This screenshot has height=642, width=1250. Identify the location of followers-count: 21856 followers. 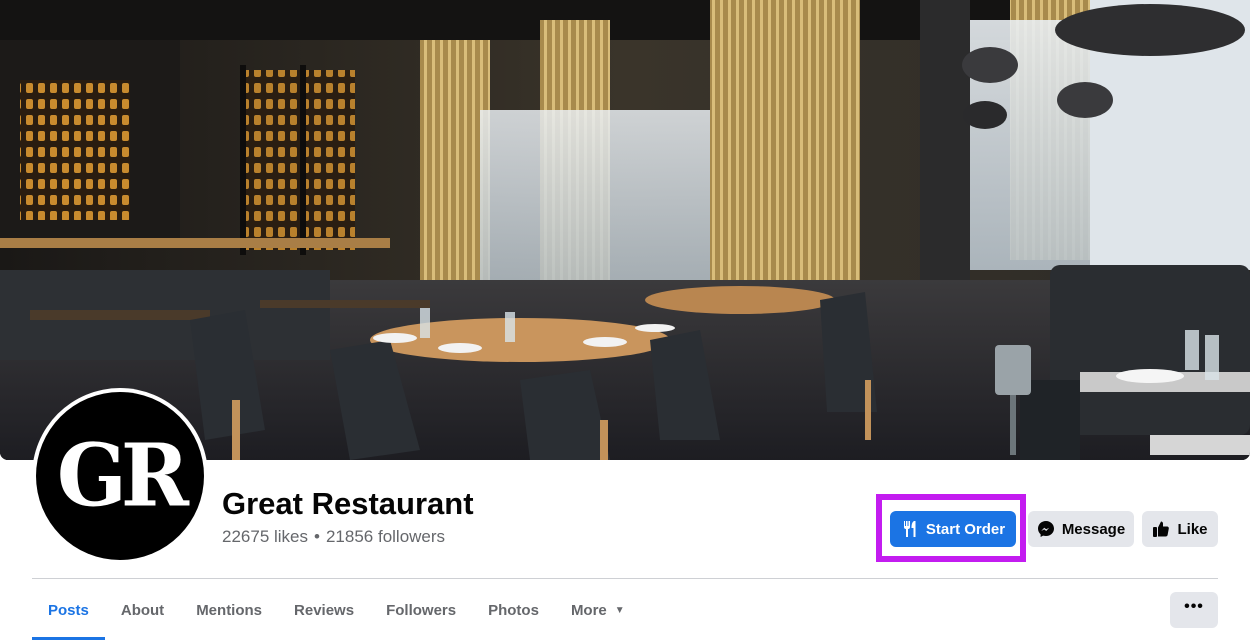
(385, 537).